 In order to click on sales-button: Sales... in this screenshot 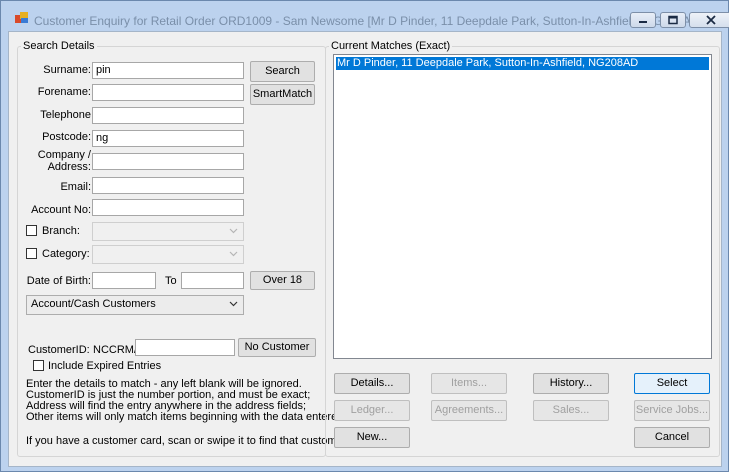, I will do `click(571, 410)`.